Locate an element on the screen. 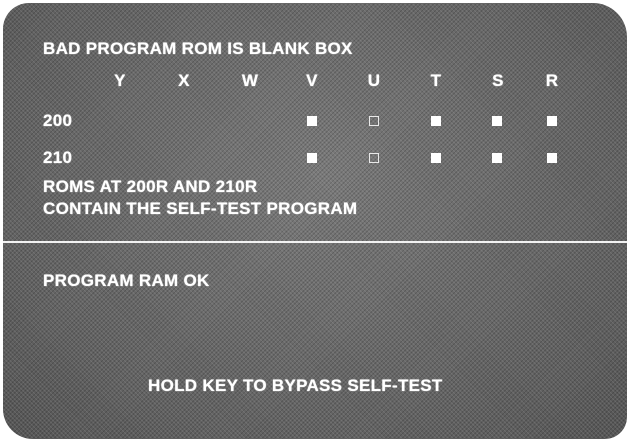 The width and height of the screenshot is (633, 444). ram-status-text: PROGRAM RAM OK is located at coordinates (126, 280).